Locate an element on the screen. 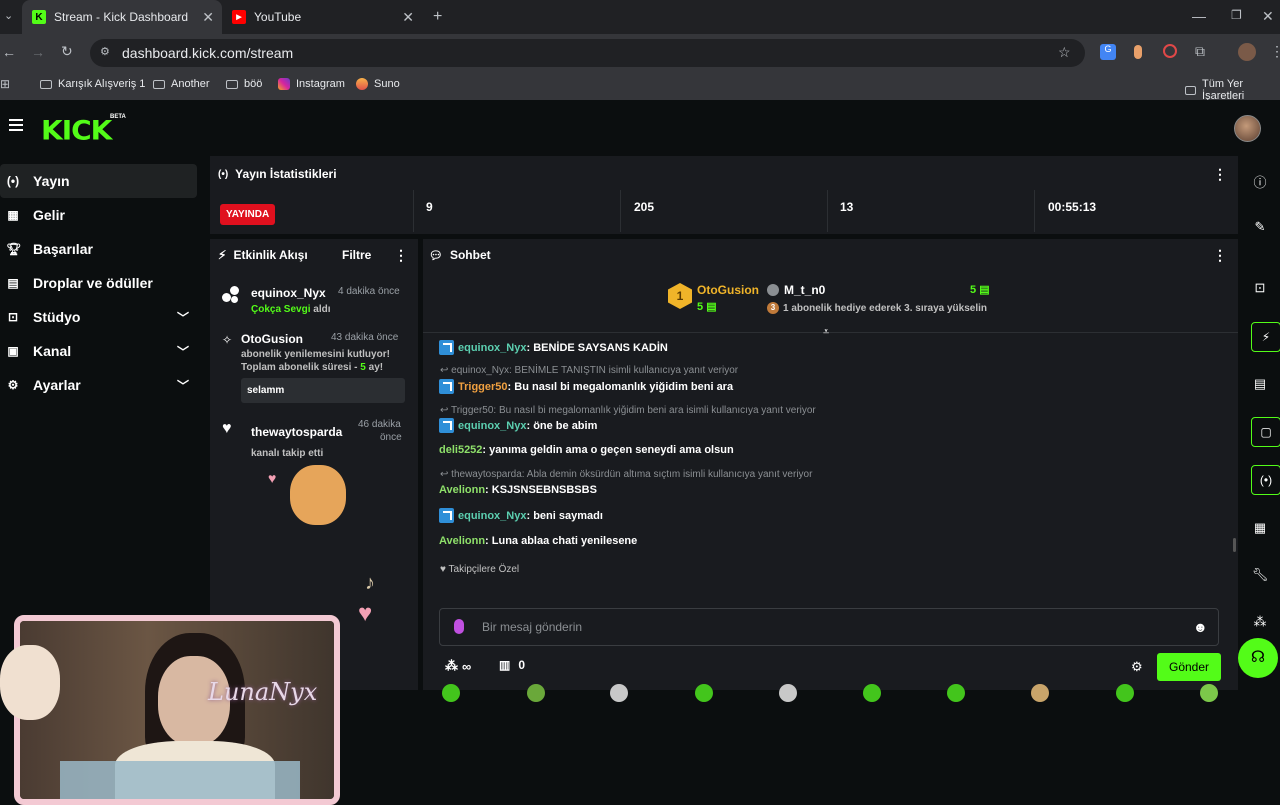  points-value: ∞ is located at coordinates (467, 666).